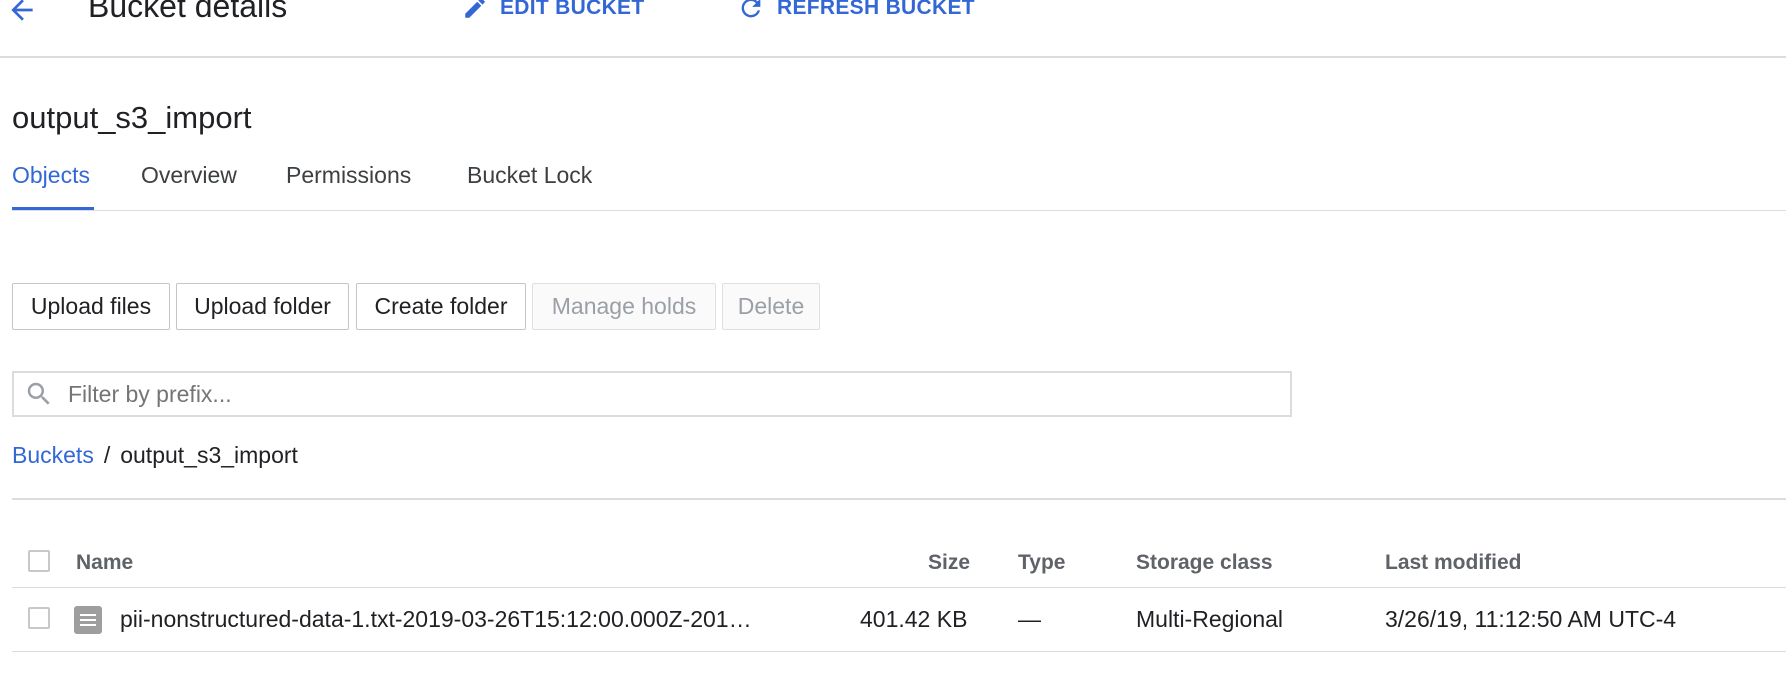  What do you see at coordinates (1204, 563) in the screenshot?
I see `column-storage-class-header: Storage class` at bounding box center [1204, 563].